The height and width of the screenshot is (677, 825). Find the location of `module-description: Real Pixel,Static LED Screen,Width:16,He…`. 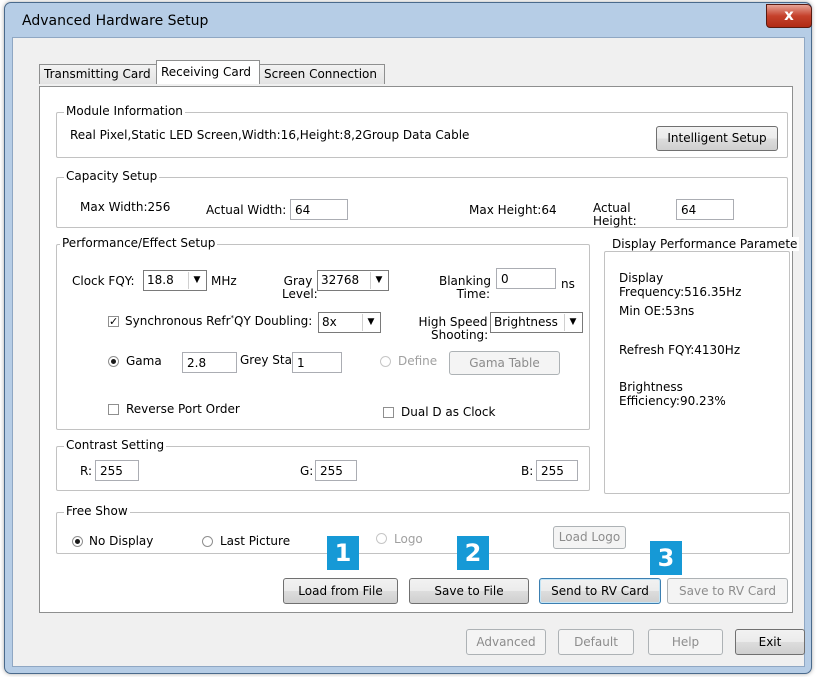

module-description: Real Pixel,Static LED Screen,Width:16,He… is located at coordinates (270, 135).